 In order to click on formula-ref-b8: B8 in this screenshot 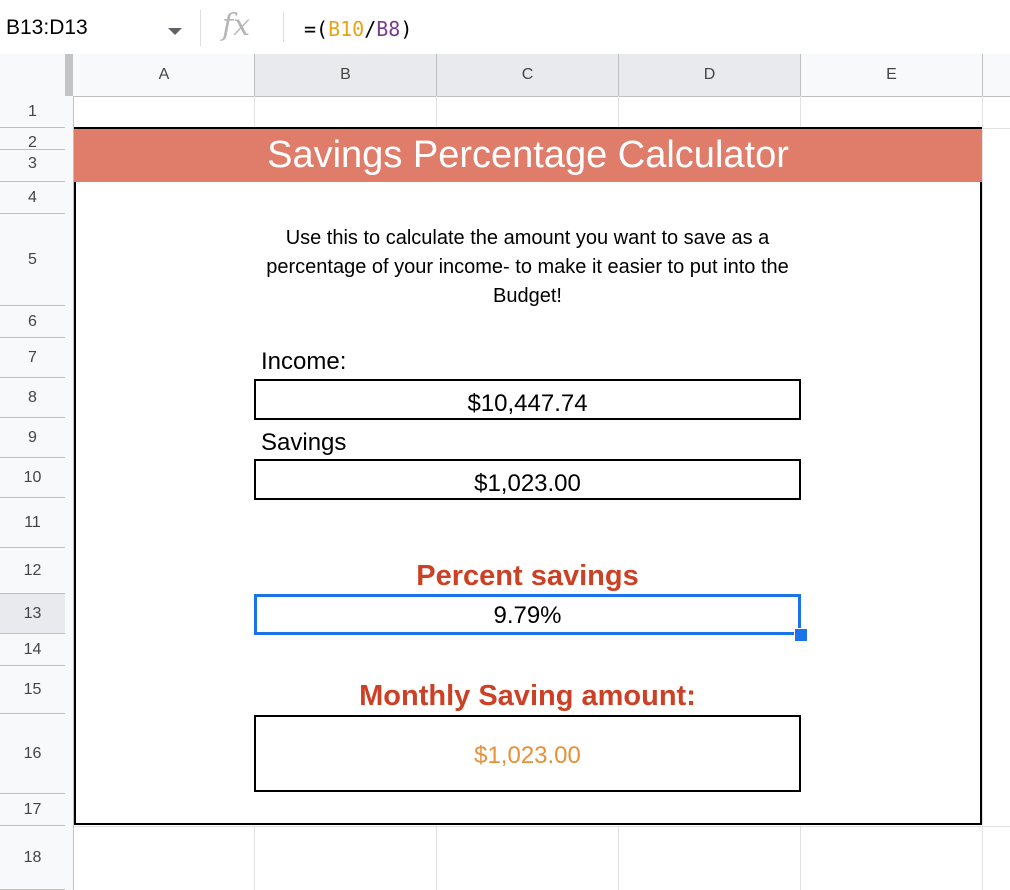, I will do `click(388, 29)`.